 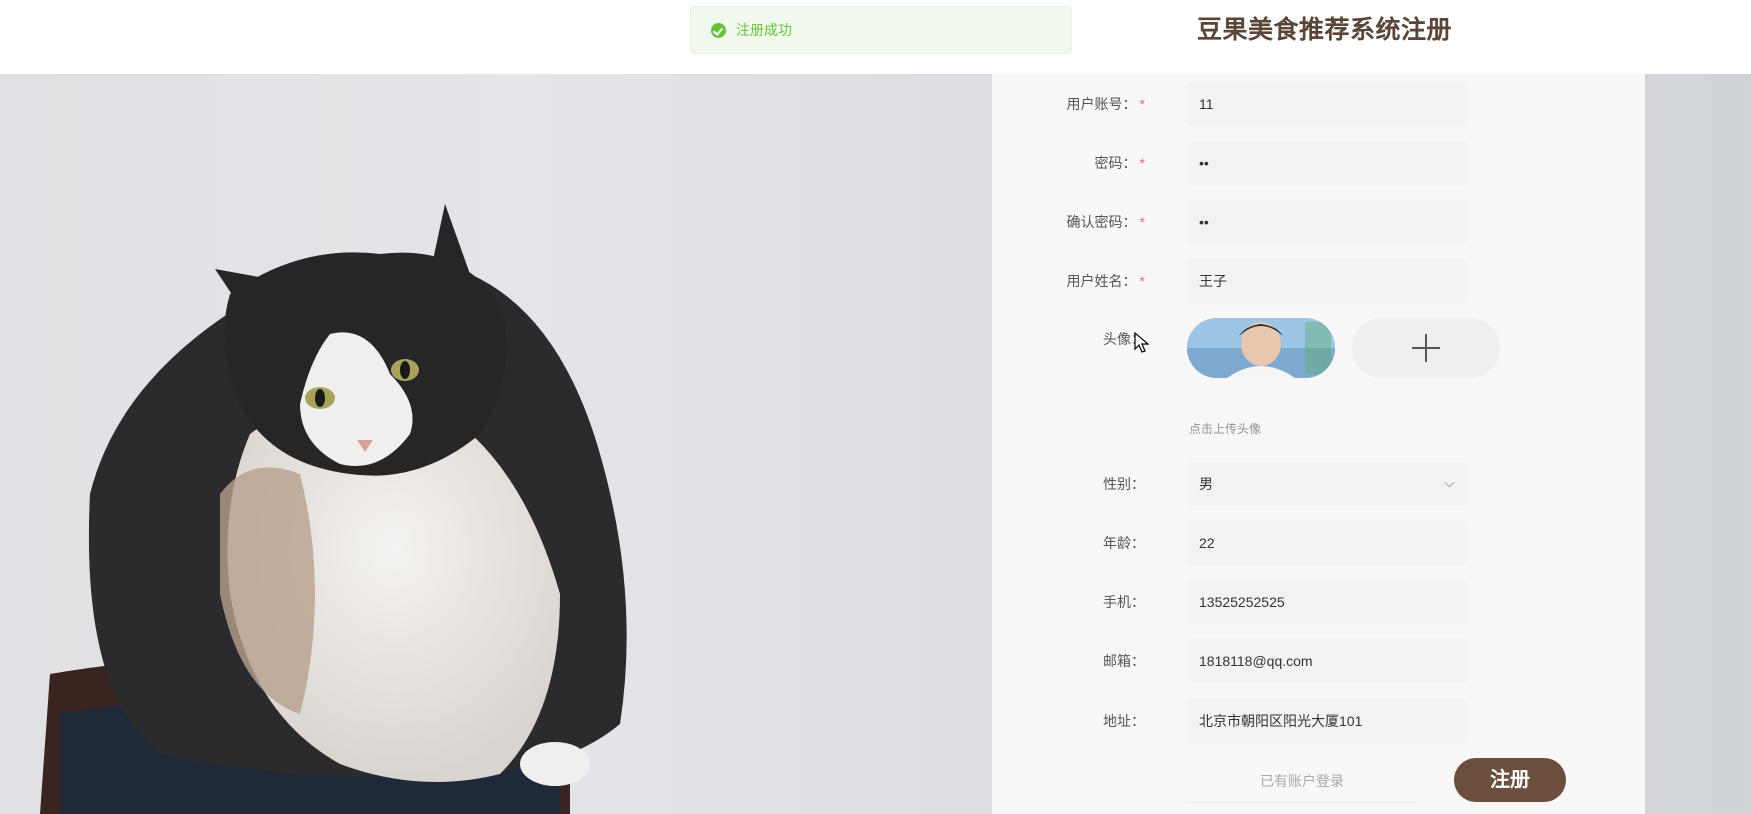 What do you see at coordinates (1124, 602) in the screenshot?
I see `phone-label: 手机：` at bounding box center [1124, 602].